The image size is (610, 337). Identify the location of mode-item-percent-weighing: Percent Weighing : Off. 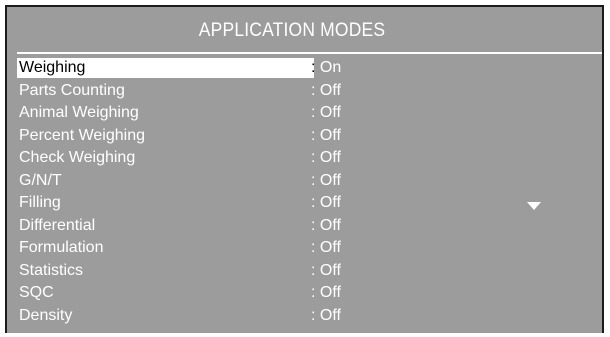
(309, 136).